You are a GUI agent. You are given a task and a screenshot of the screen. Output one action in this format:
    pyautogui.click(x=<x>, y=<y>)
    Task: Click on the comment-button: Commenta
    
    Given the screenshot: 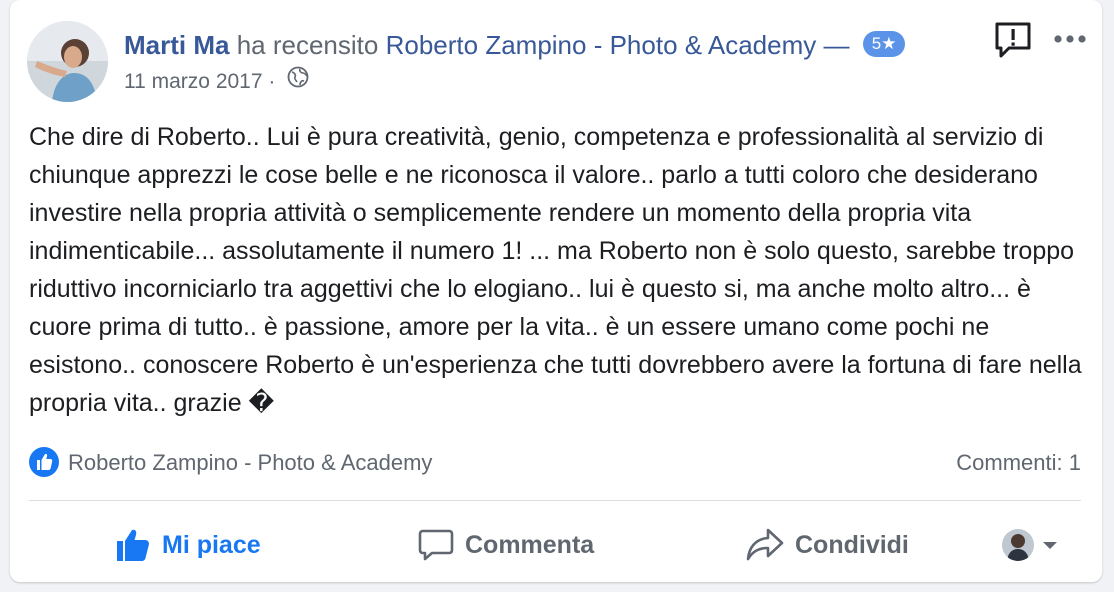 What is the action you would take?
    pyautogui.click(x=505, y=545)
    